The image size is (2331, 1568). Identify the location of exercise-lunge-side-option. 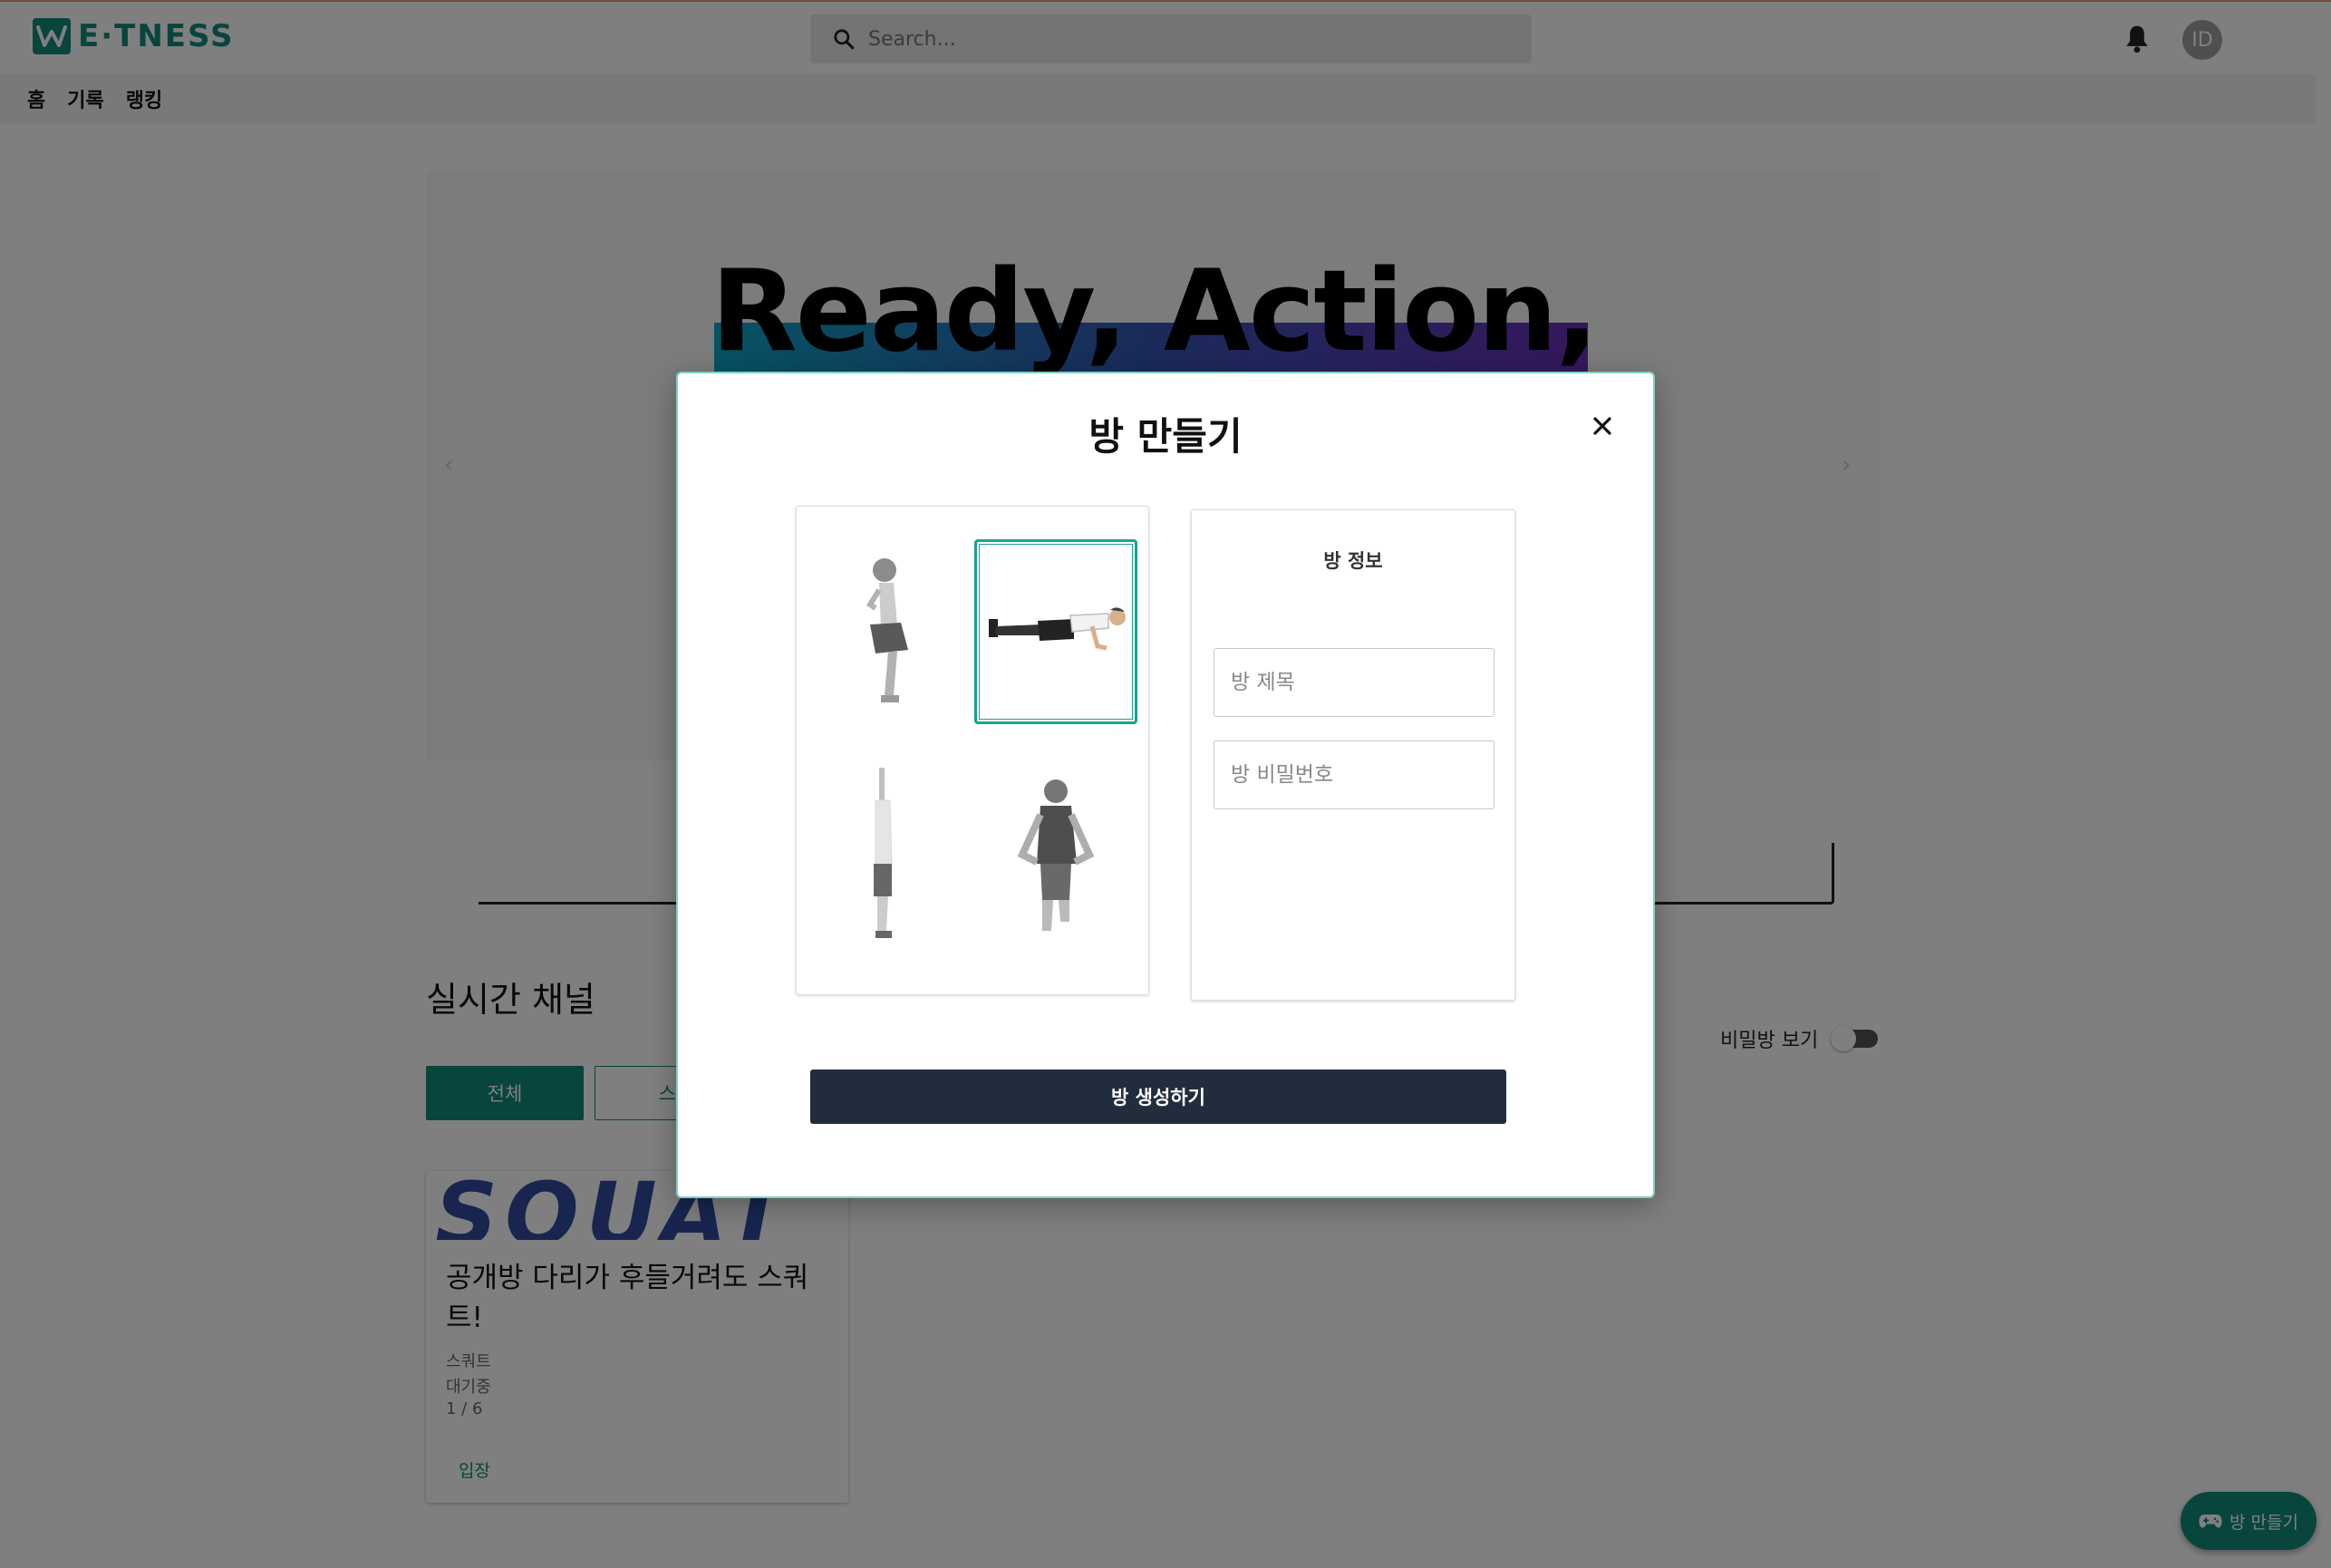
(884, 854).